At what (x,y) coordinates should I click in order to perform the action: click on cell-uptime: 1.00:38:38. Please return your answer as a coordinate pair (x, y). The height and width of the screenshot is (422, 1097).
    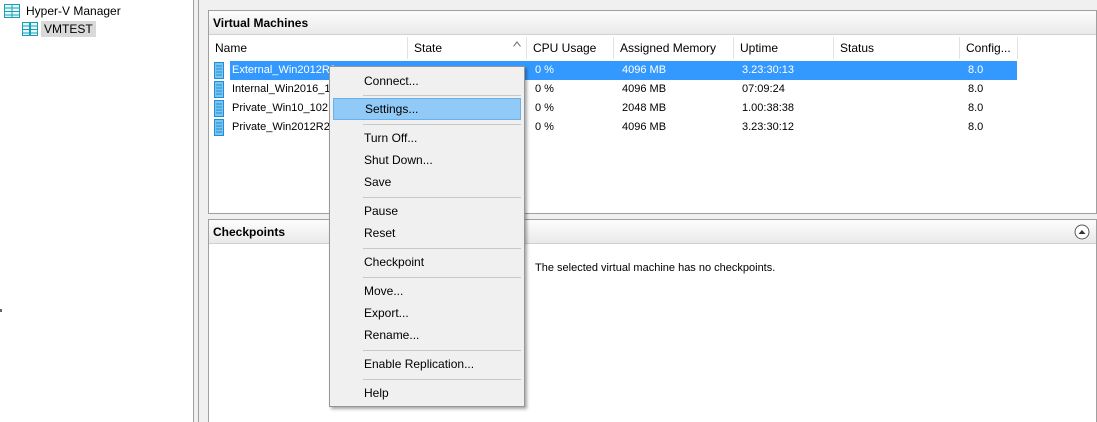
    Looking at the image, I should click on (768, 108).